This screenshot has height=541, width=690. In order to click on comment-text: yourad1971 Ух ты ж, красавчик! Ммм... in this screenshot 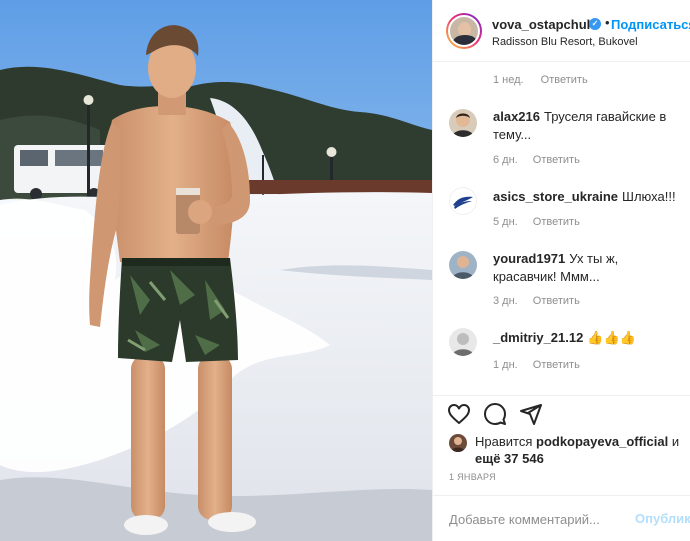, I will do `click(588, 268)`.